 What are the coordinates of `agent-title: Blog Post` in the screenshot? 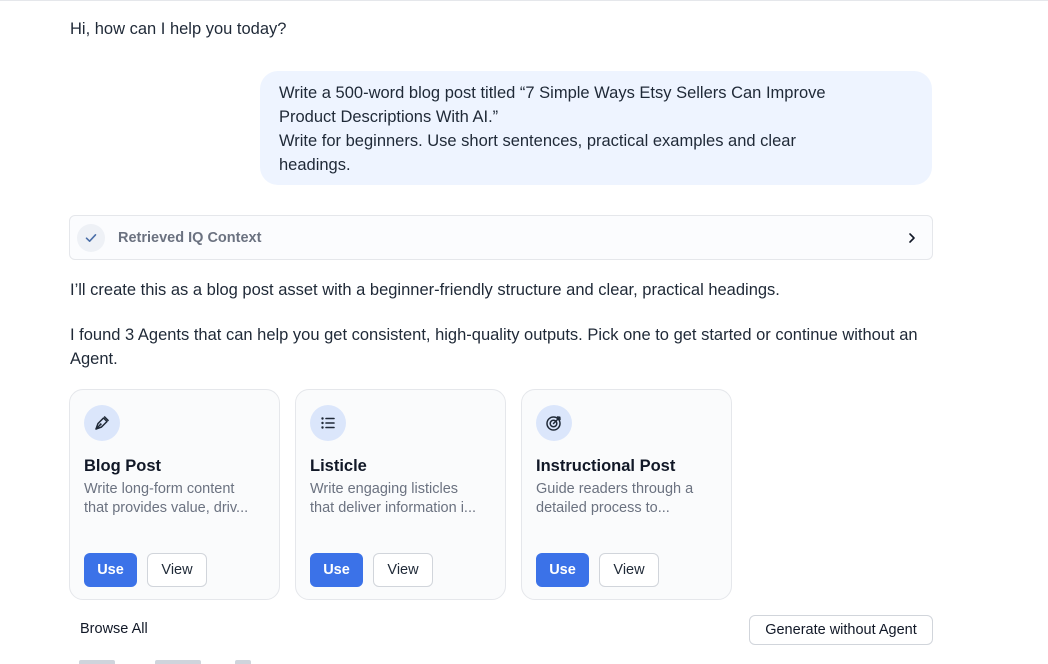 It's located at (122, 466).